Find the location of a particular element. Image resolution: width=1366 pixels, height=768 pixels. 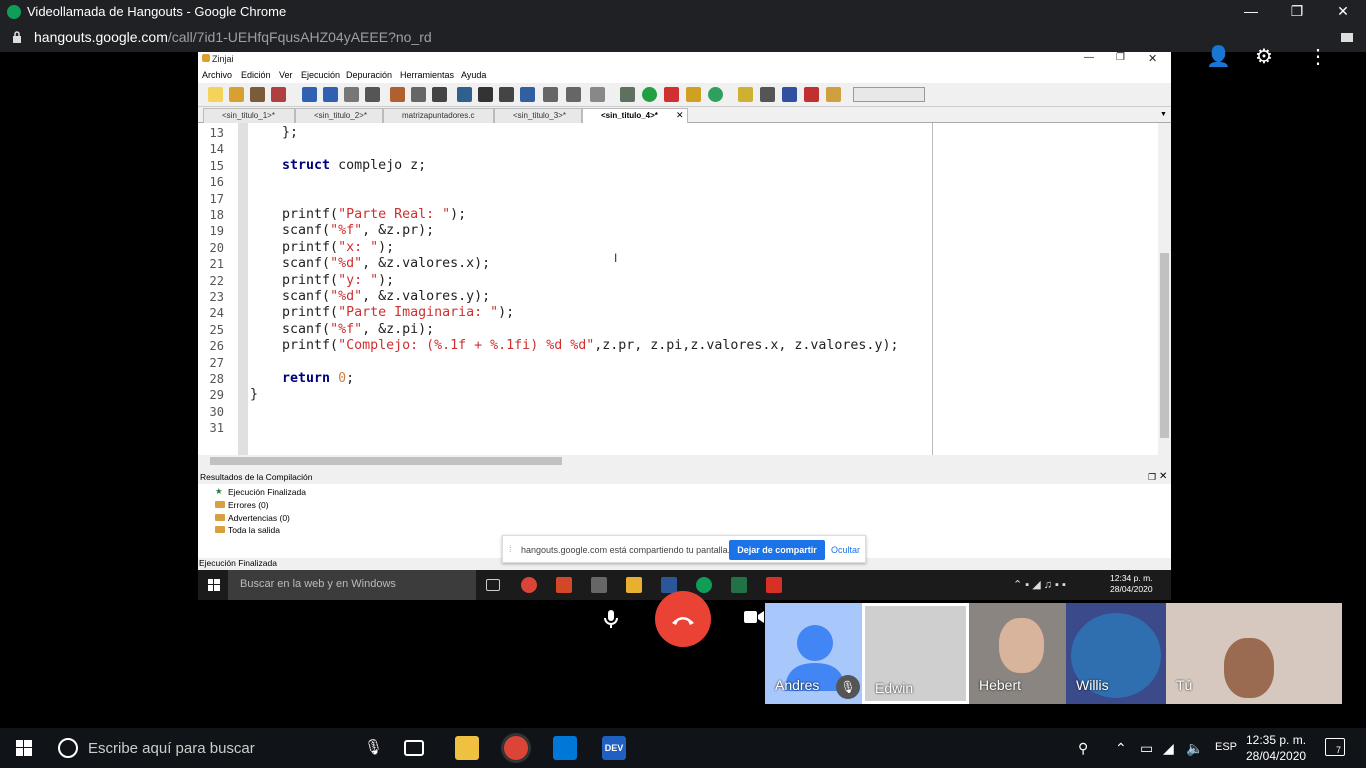

code-line: scanf("%f", &z.pr); is located at coordinates (342, 231).